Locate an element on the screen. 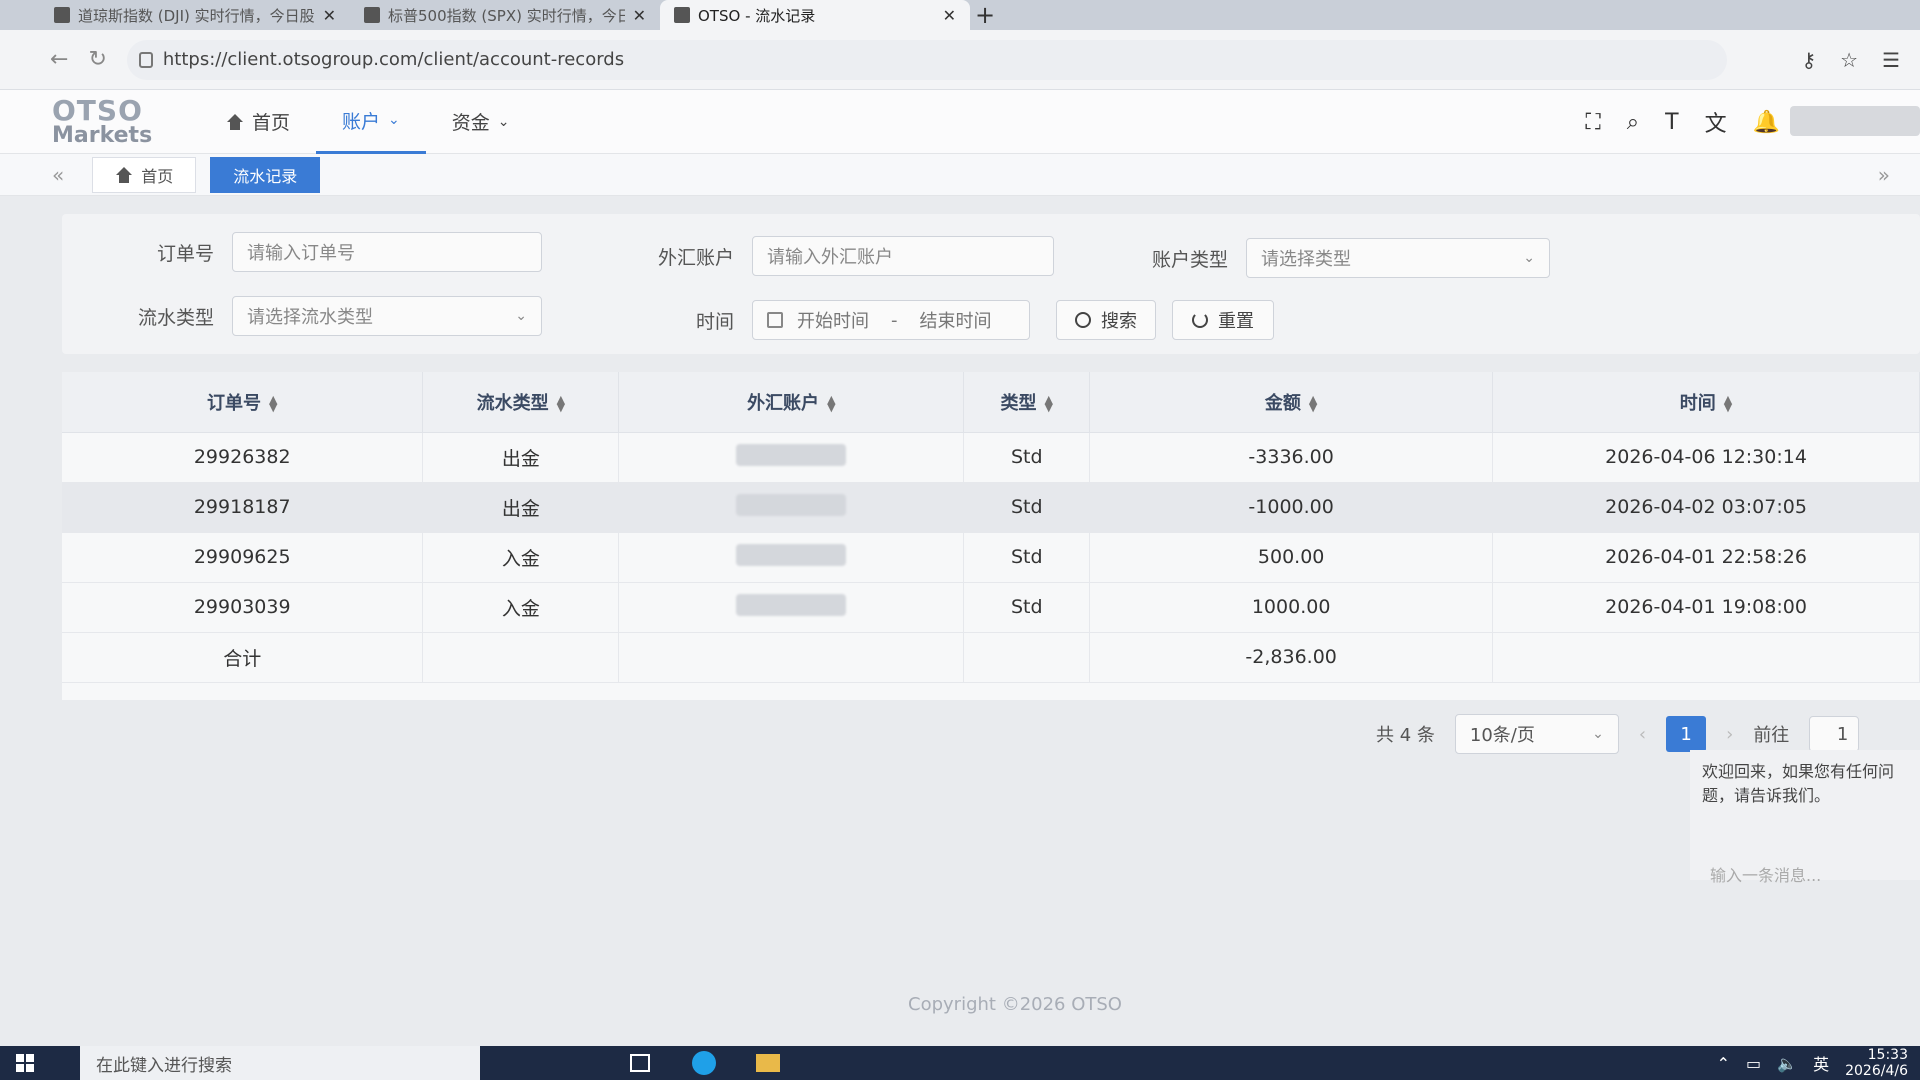  redacted-account is located at coordinates (791, 604).